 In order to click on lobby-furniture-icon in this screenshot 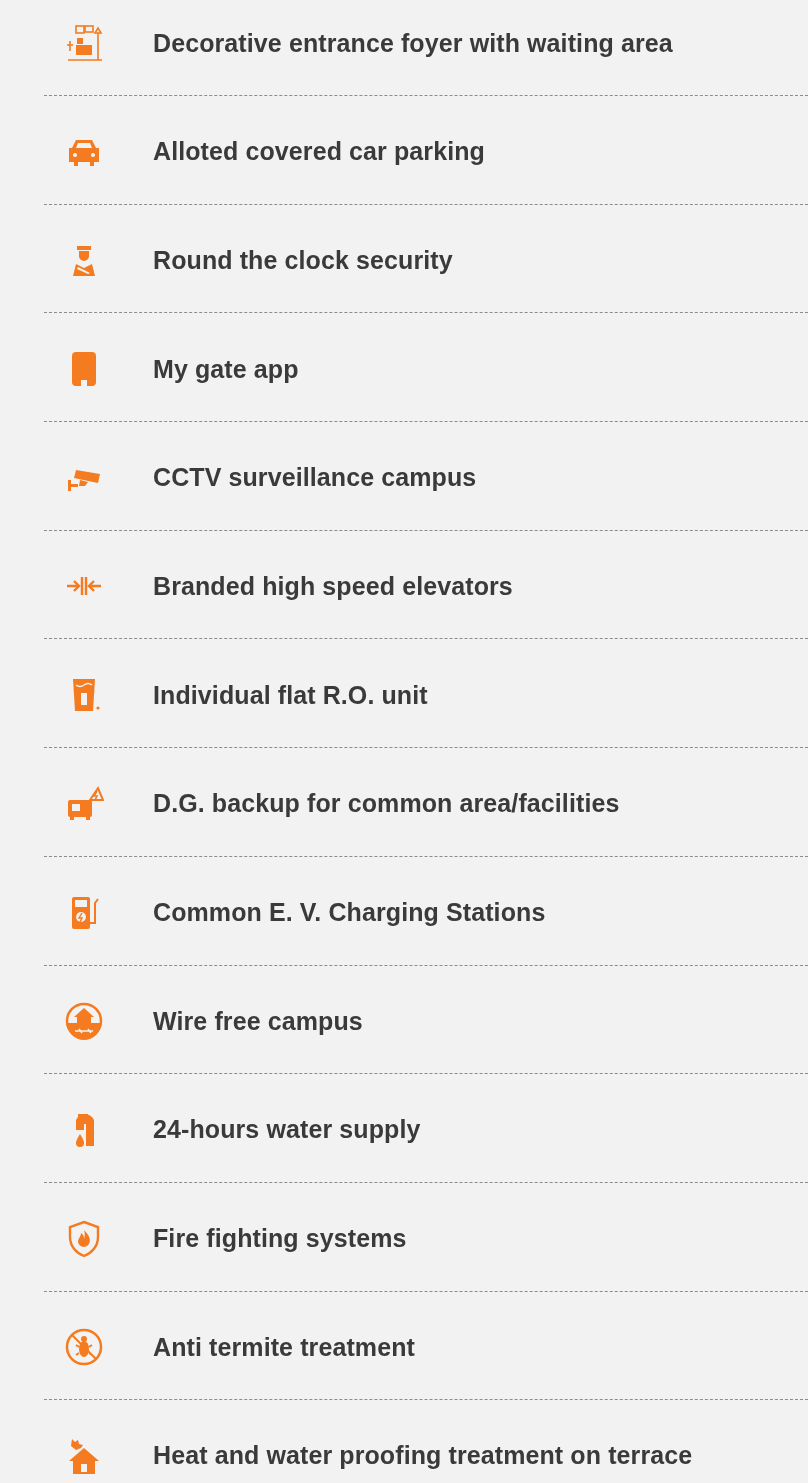, I will do `click(84, 43)`.